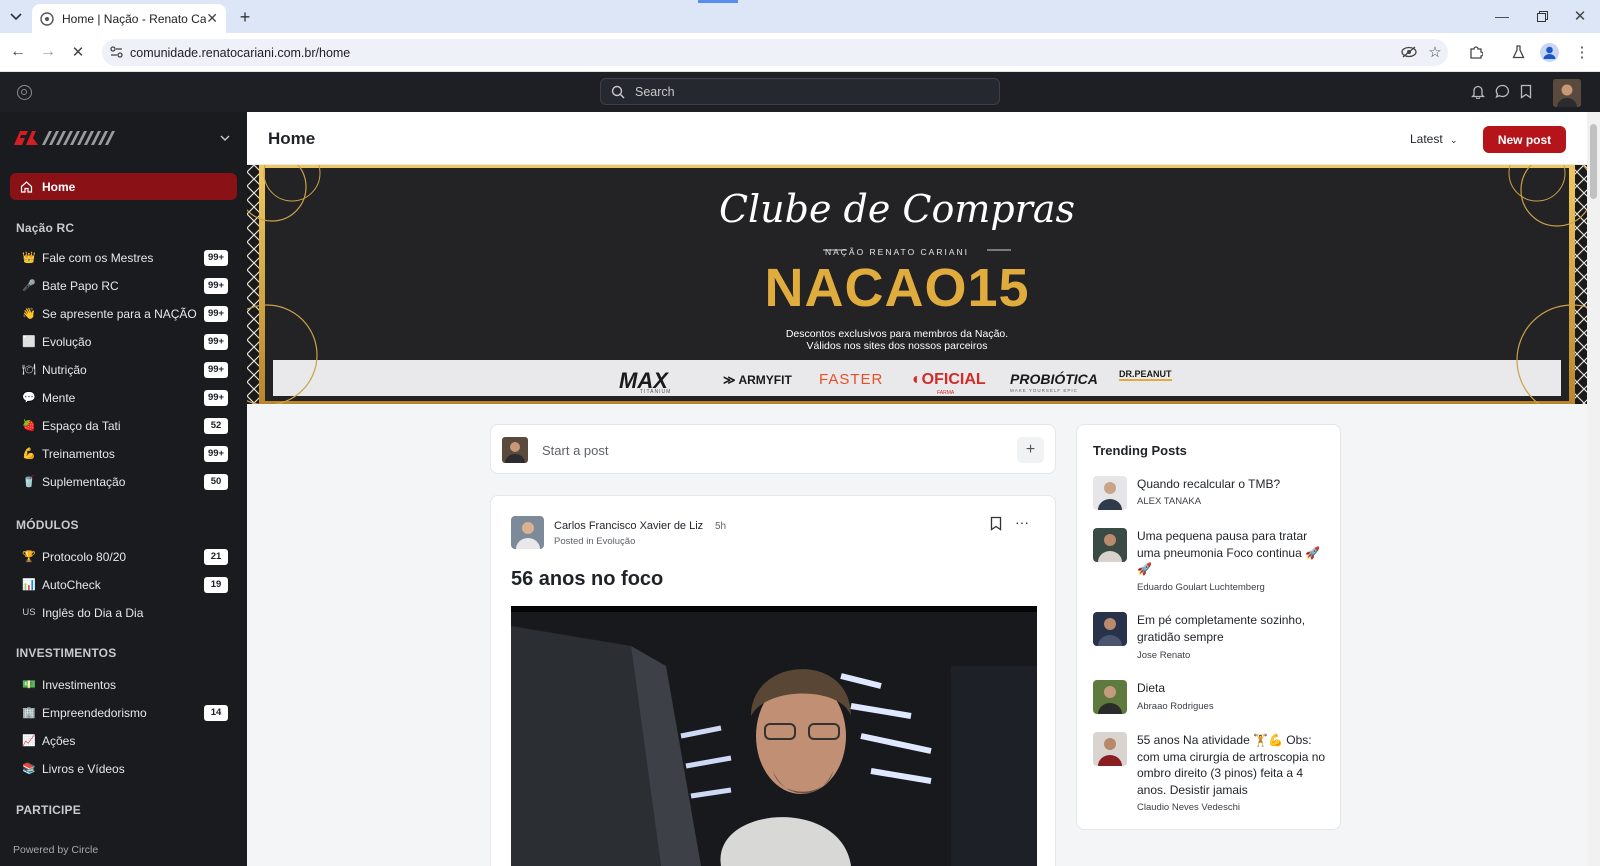  I want to click on post-author-avatar, so click(527, 532).